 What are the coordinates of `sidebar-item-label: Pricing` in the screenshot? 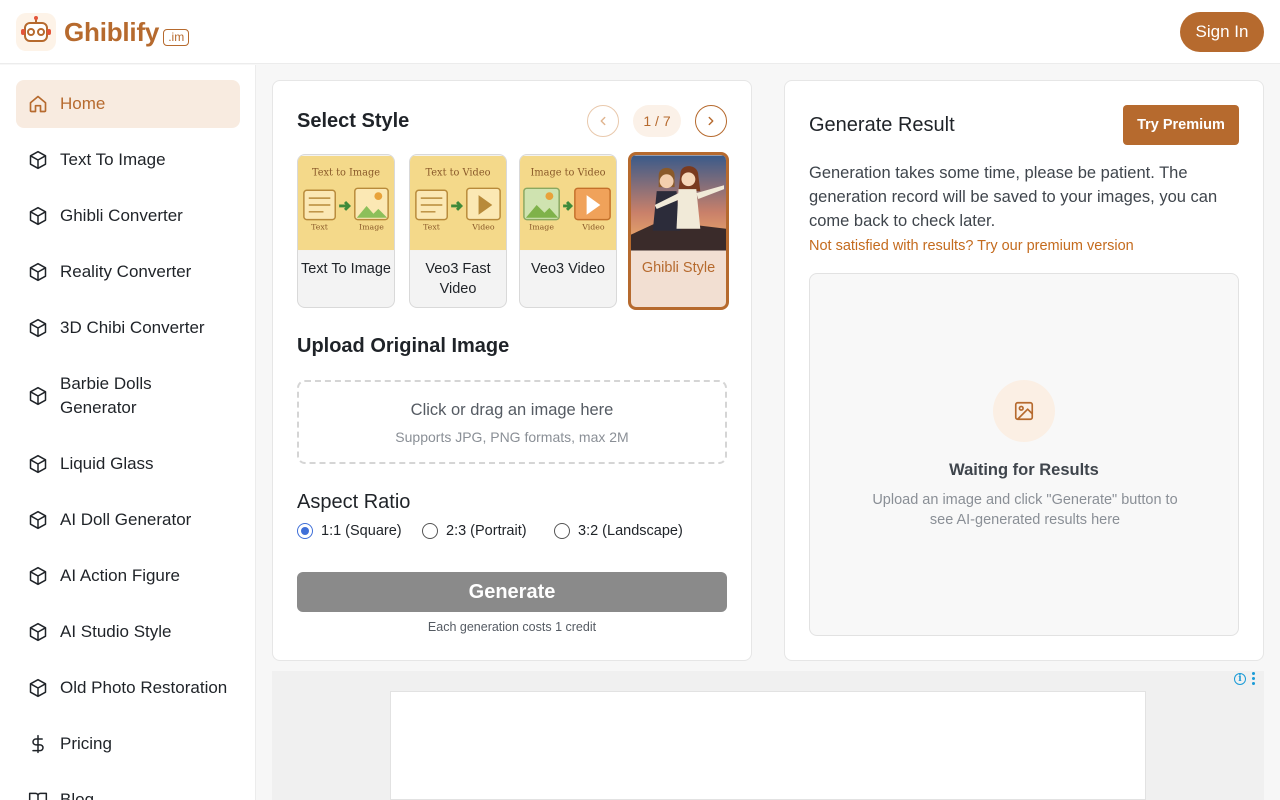 It's located at (86, 743).